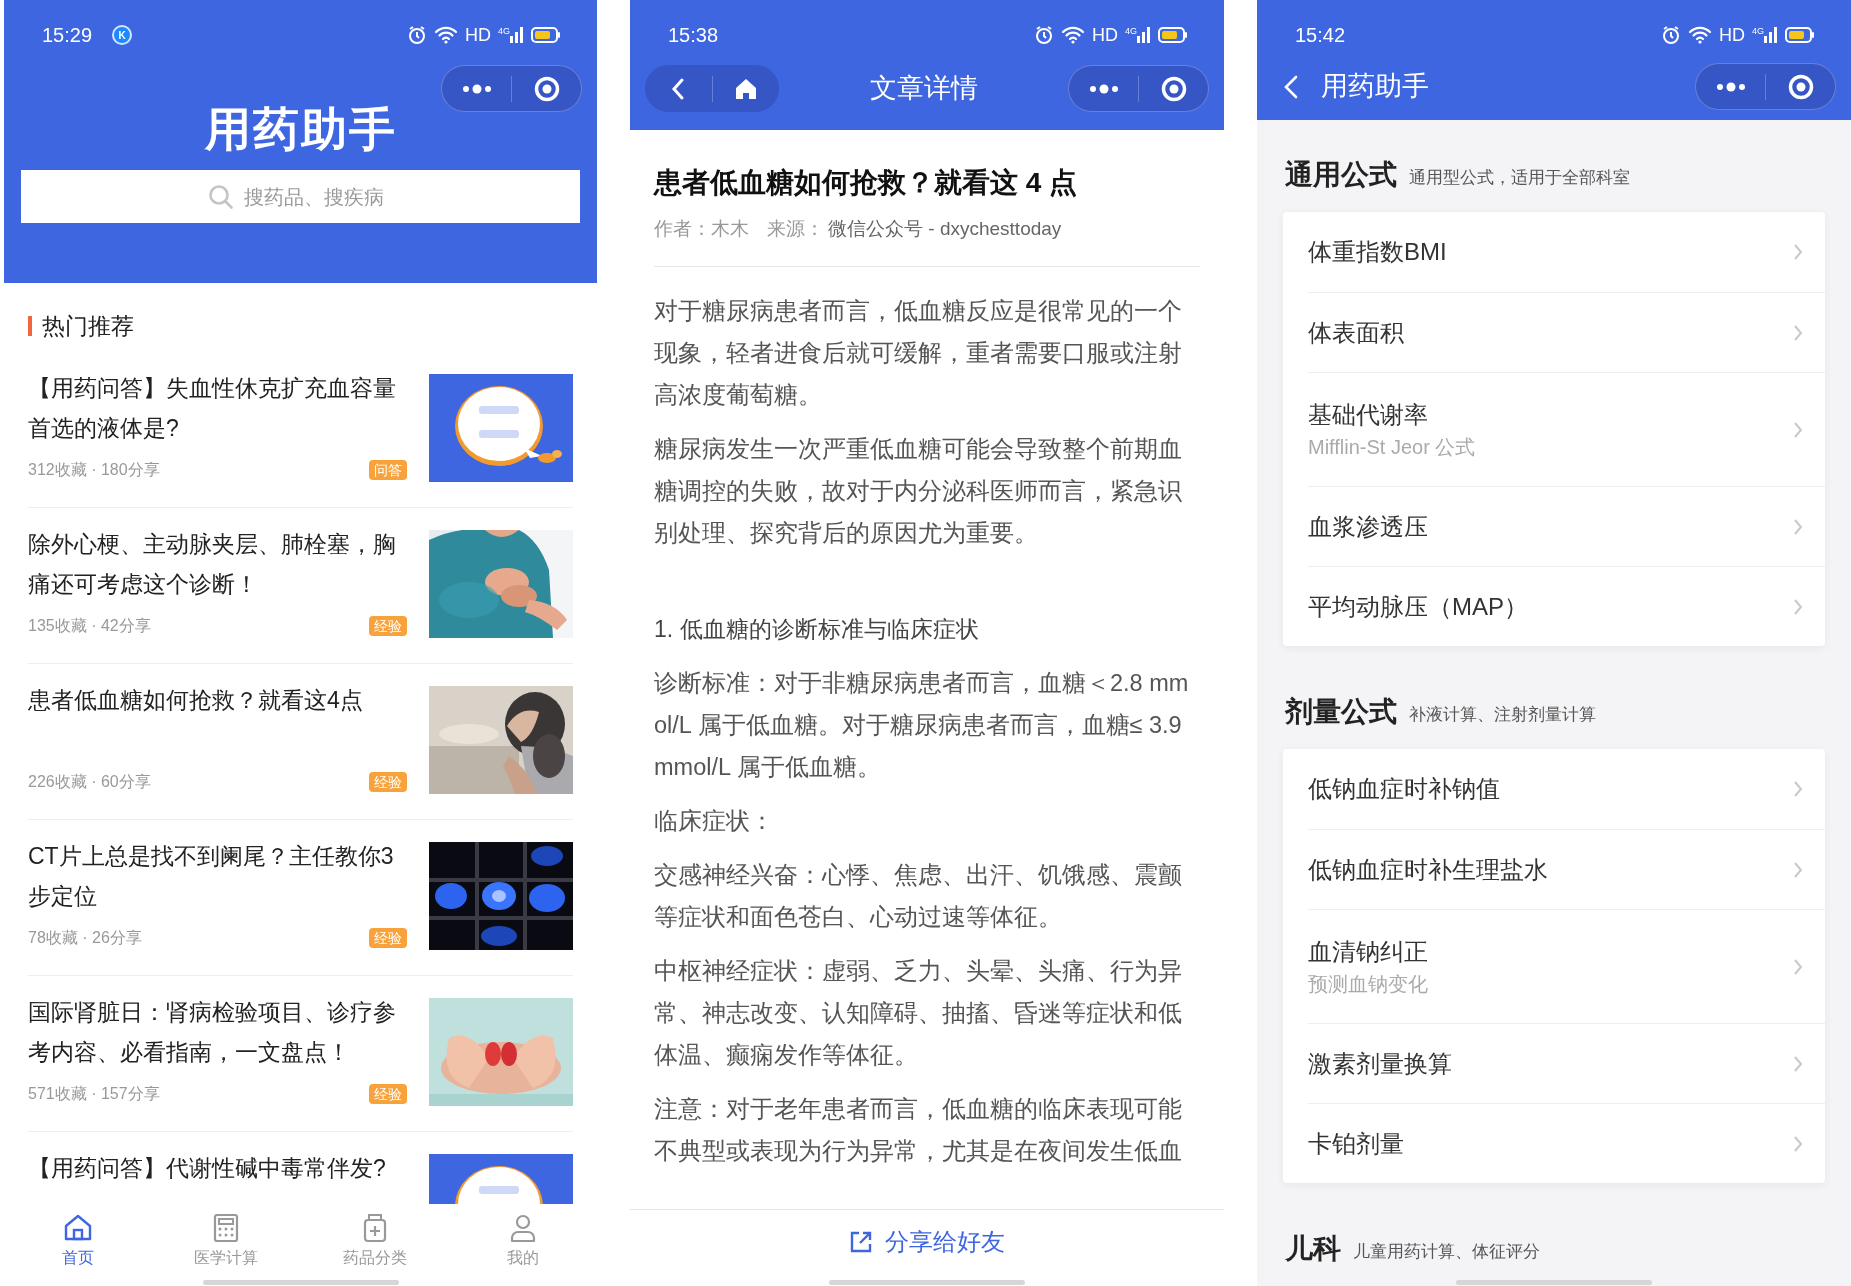  I want to click on article-title: 国际肾脏日：肾病检验项目、诊疗参考内容、必看指南，一文盘点！, so click(217, 1032).